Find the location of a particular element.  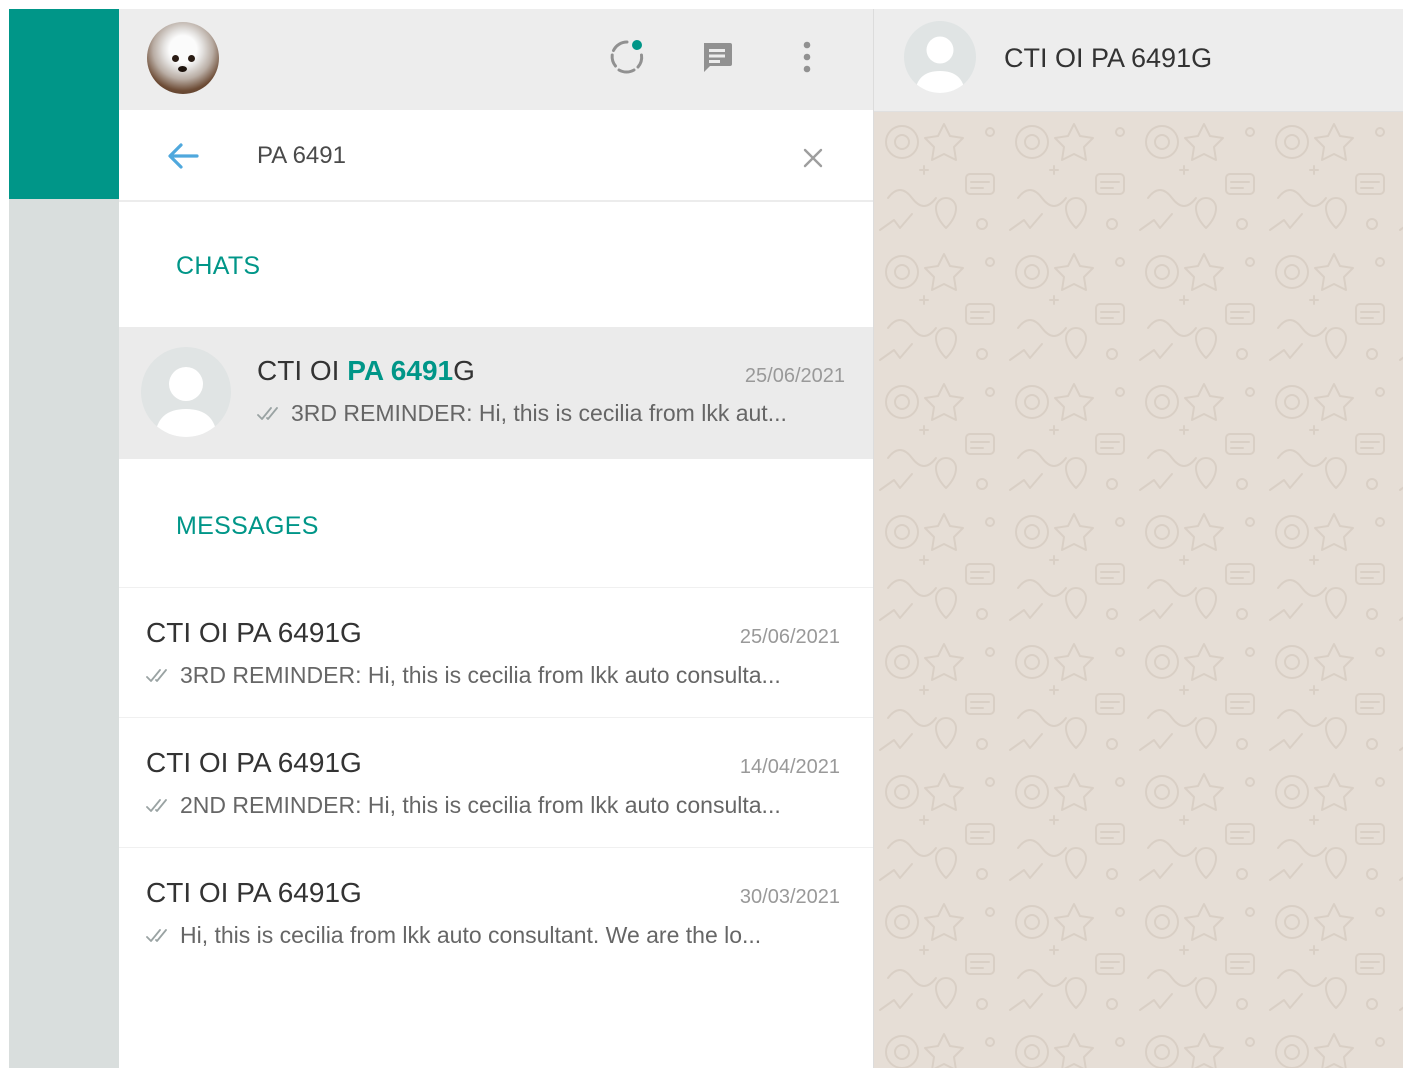

clear-search-button is located at coordinates (813, 158).